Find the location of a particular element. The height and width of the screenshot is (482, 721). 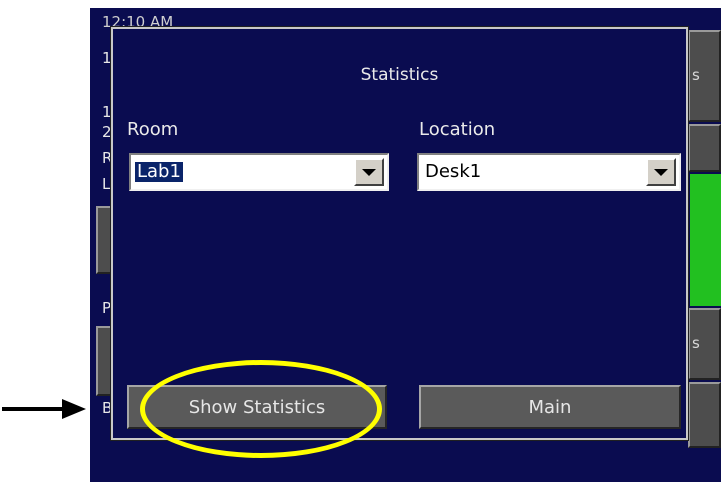

location-label: Location is located at coordinates (457, 129).